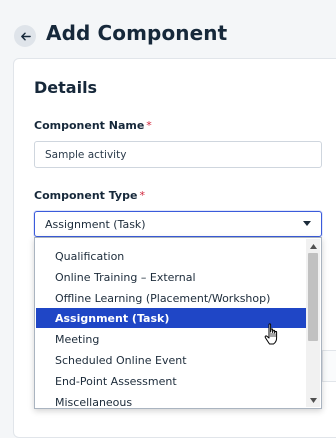 The height and width of the screenshot is (438, 336). I want to click on component-name-label: Component Name *, so click(93, 125).